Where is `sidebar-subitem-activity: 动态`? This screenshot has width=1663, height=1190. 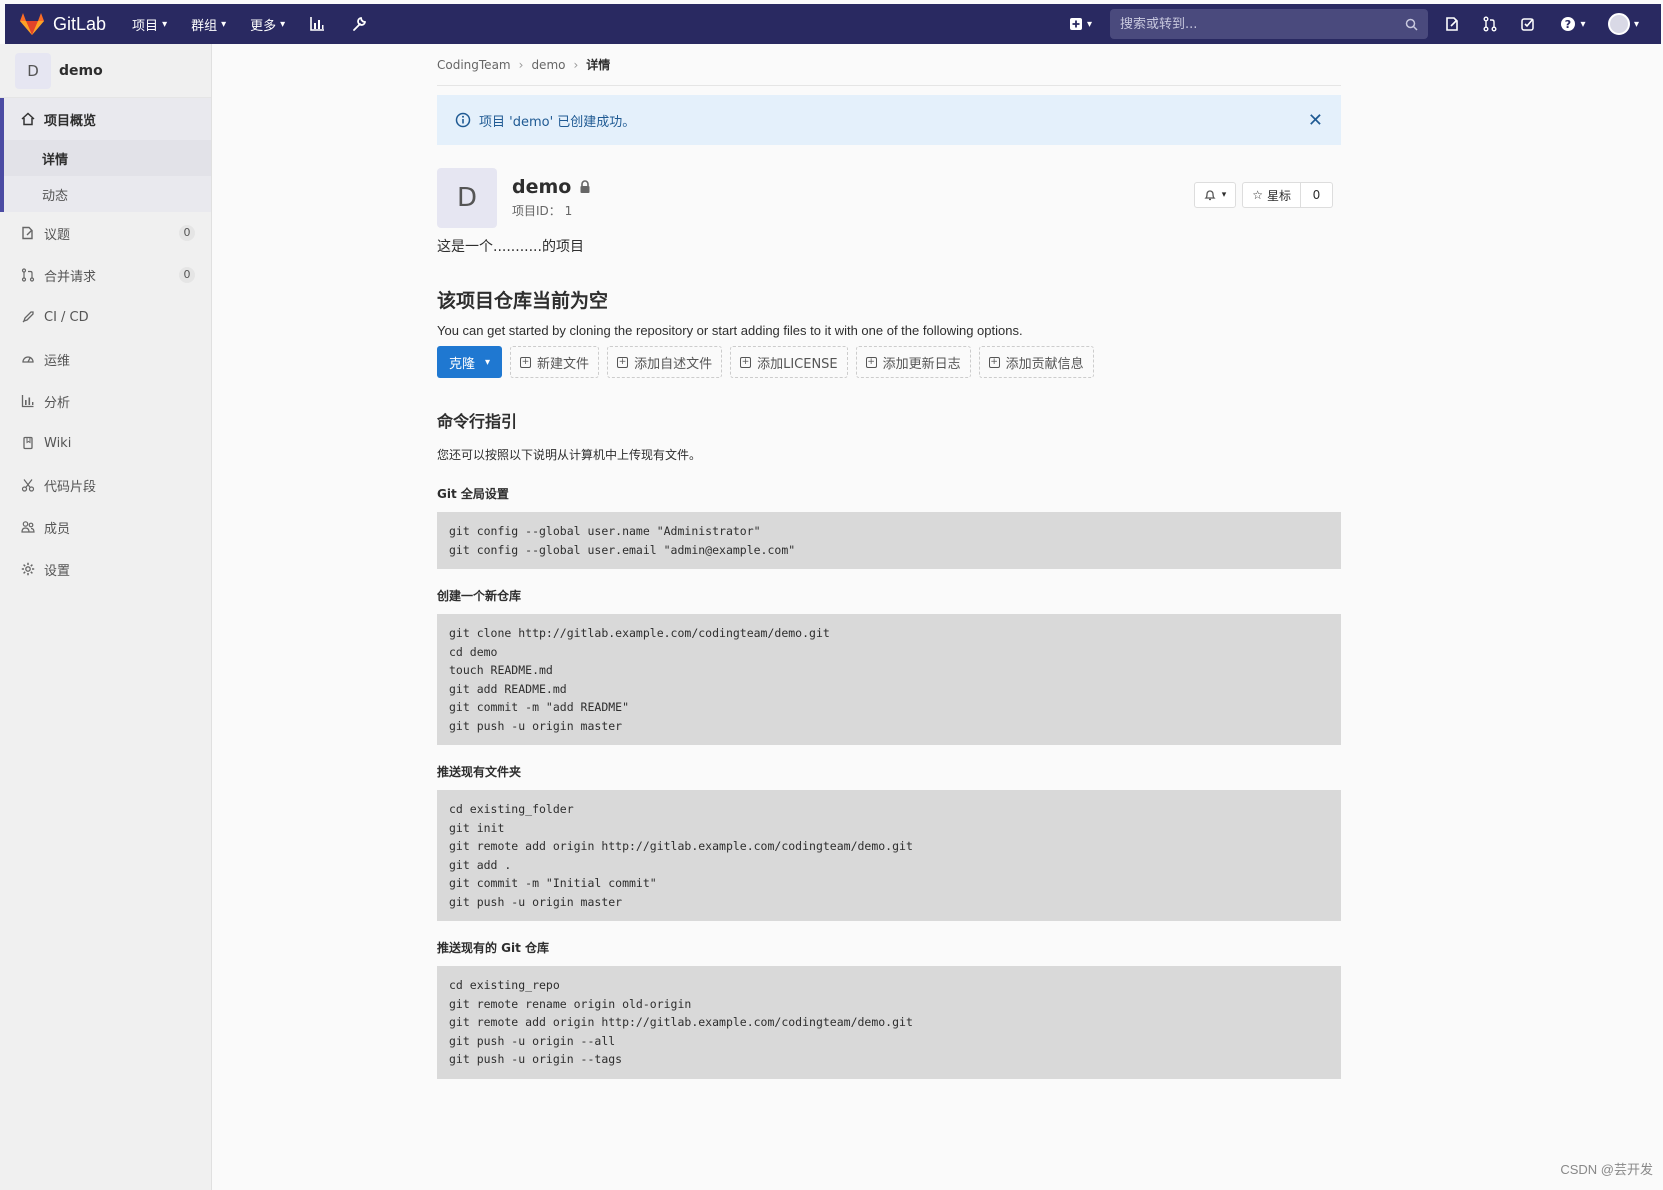 sidebar-subitem-activity: 动态 is located at coordinates (107, 194).